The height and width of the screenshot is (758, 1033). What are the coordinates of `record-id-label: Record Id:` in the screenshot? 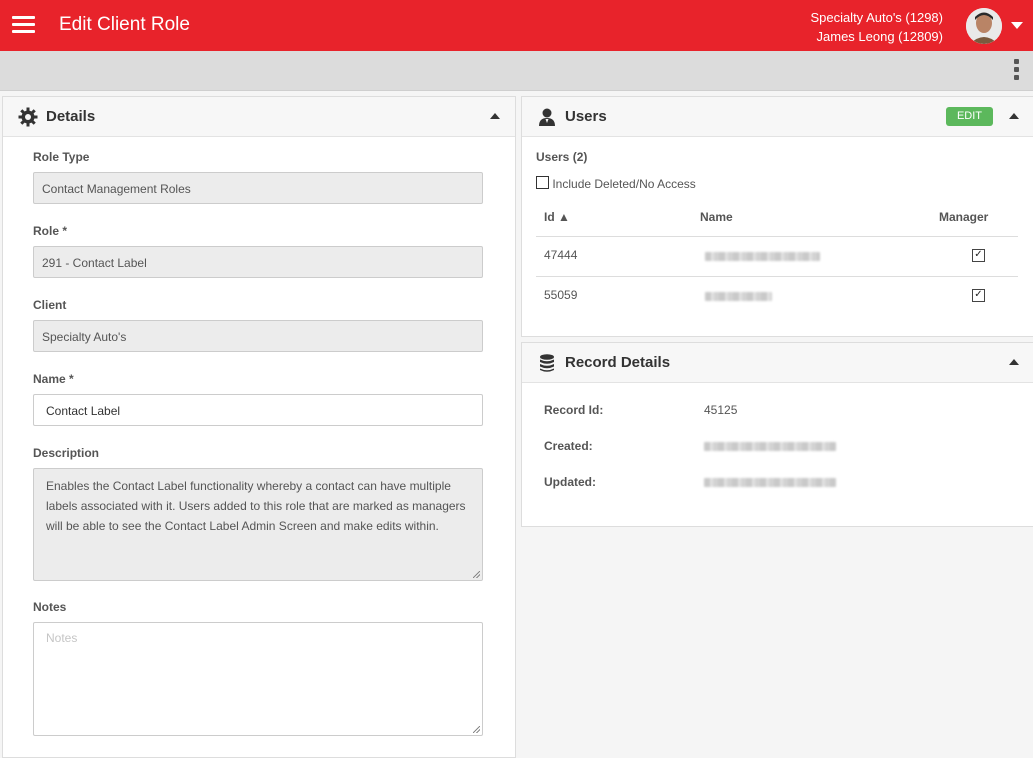 It's located at (574, 410).